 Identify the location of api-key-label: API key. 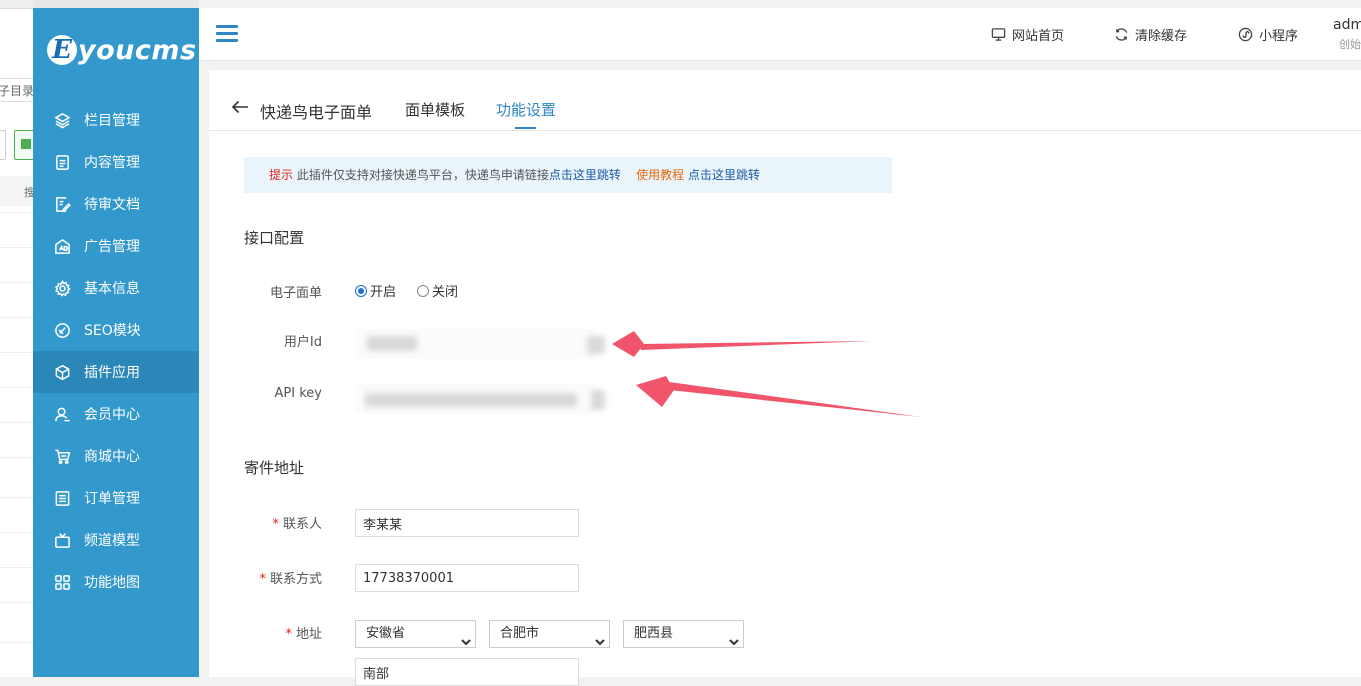
(298, 393).